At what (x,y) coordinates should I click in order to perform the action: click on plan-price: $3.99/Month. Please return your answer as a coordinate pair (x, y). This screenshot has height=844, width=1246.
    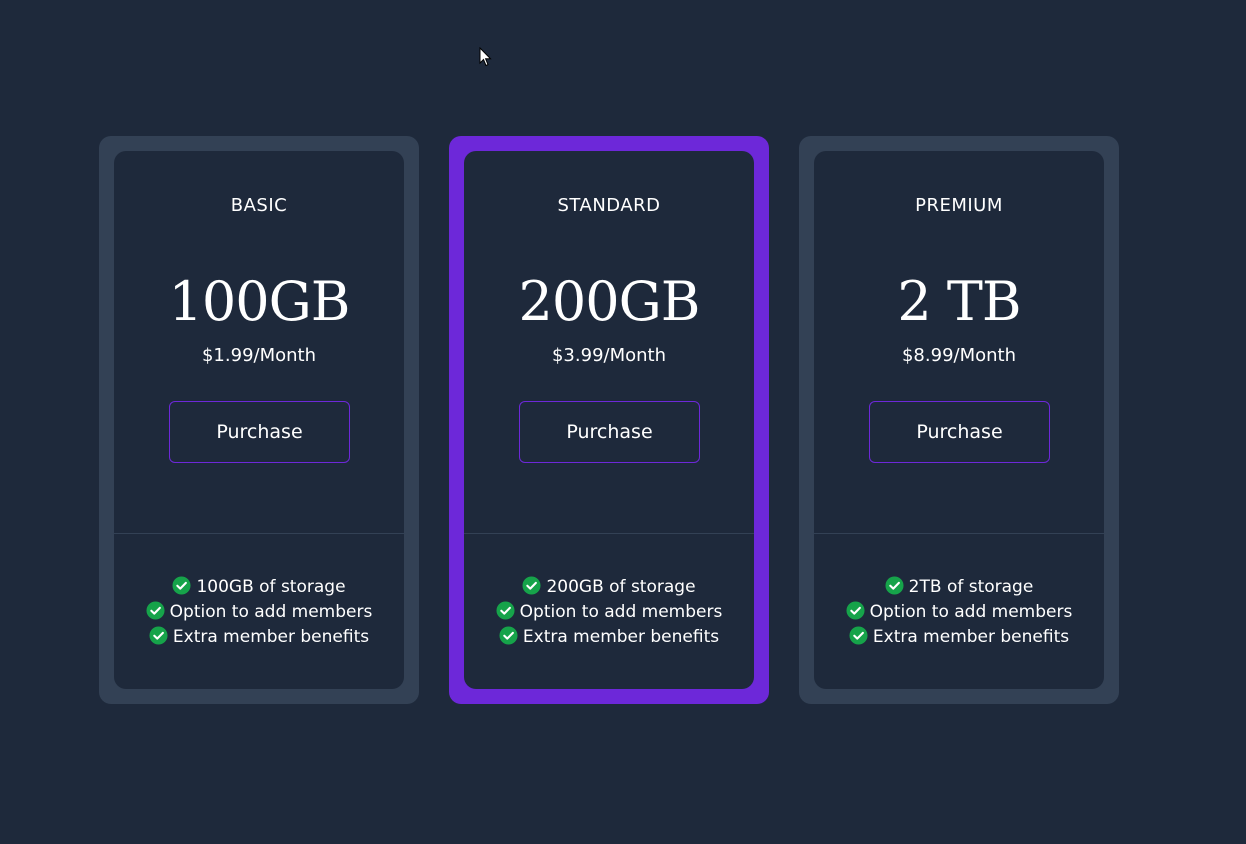
    Looking at the image, I should click on (608, 355).